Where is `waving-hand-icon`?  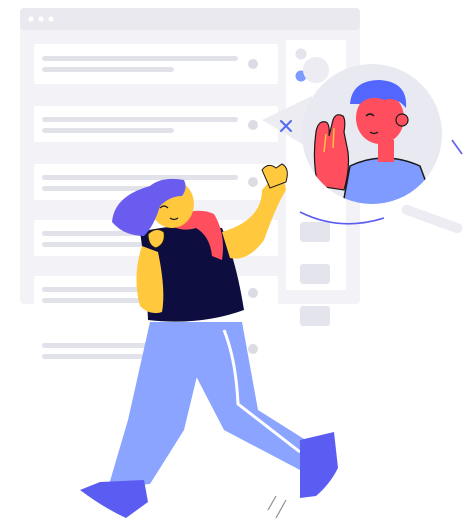
waving-hand-icon is located at coordinates (331, 152).